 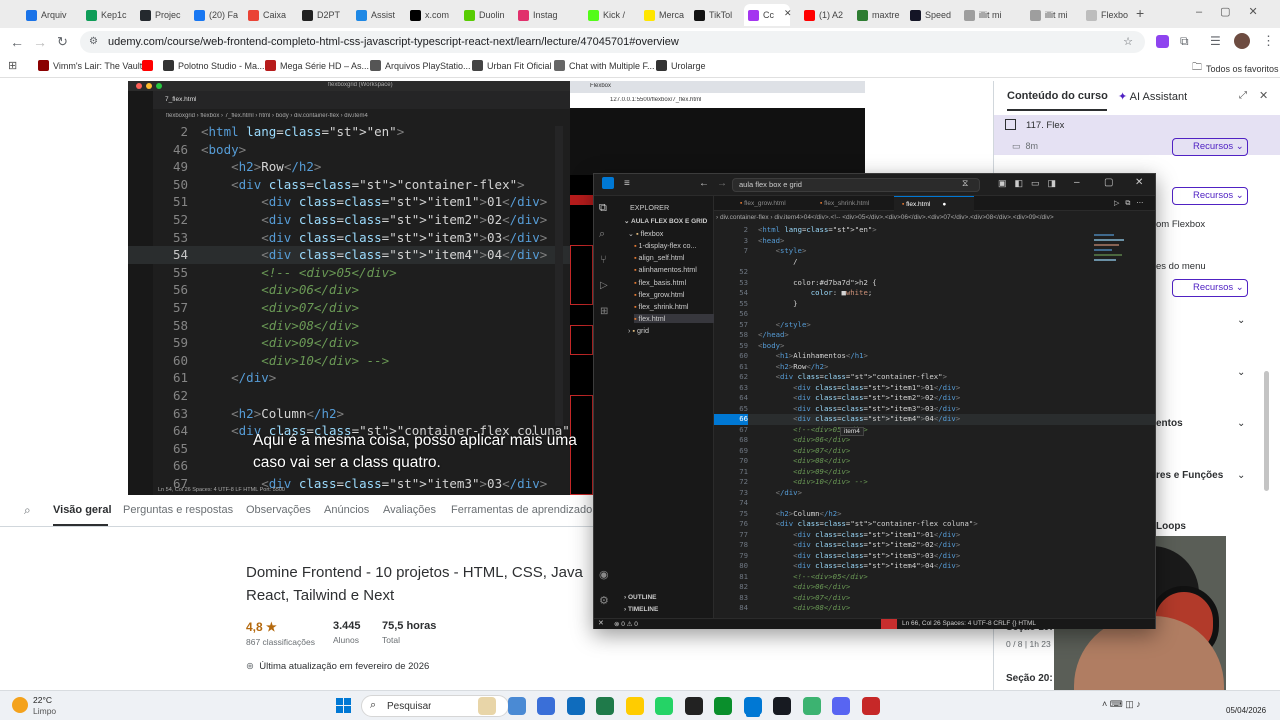 What do you see at coordinates (1210, 147) in the screenshot?
I see `resources-button: Recursos ⌄` at bounding box center [1210, 147].